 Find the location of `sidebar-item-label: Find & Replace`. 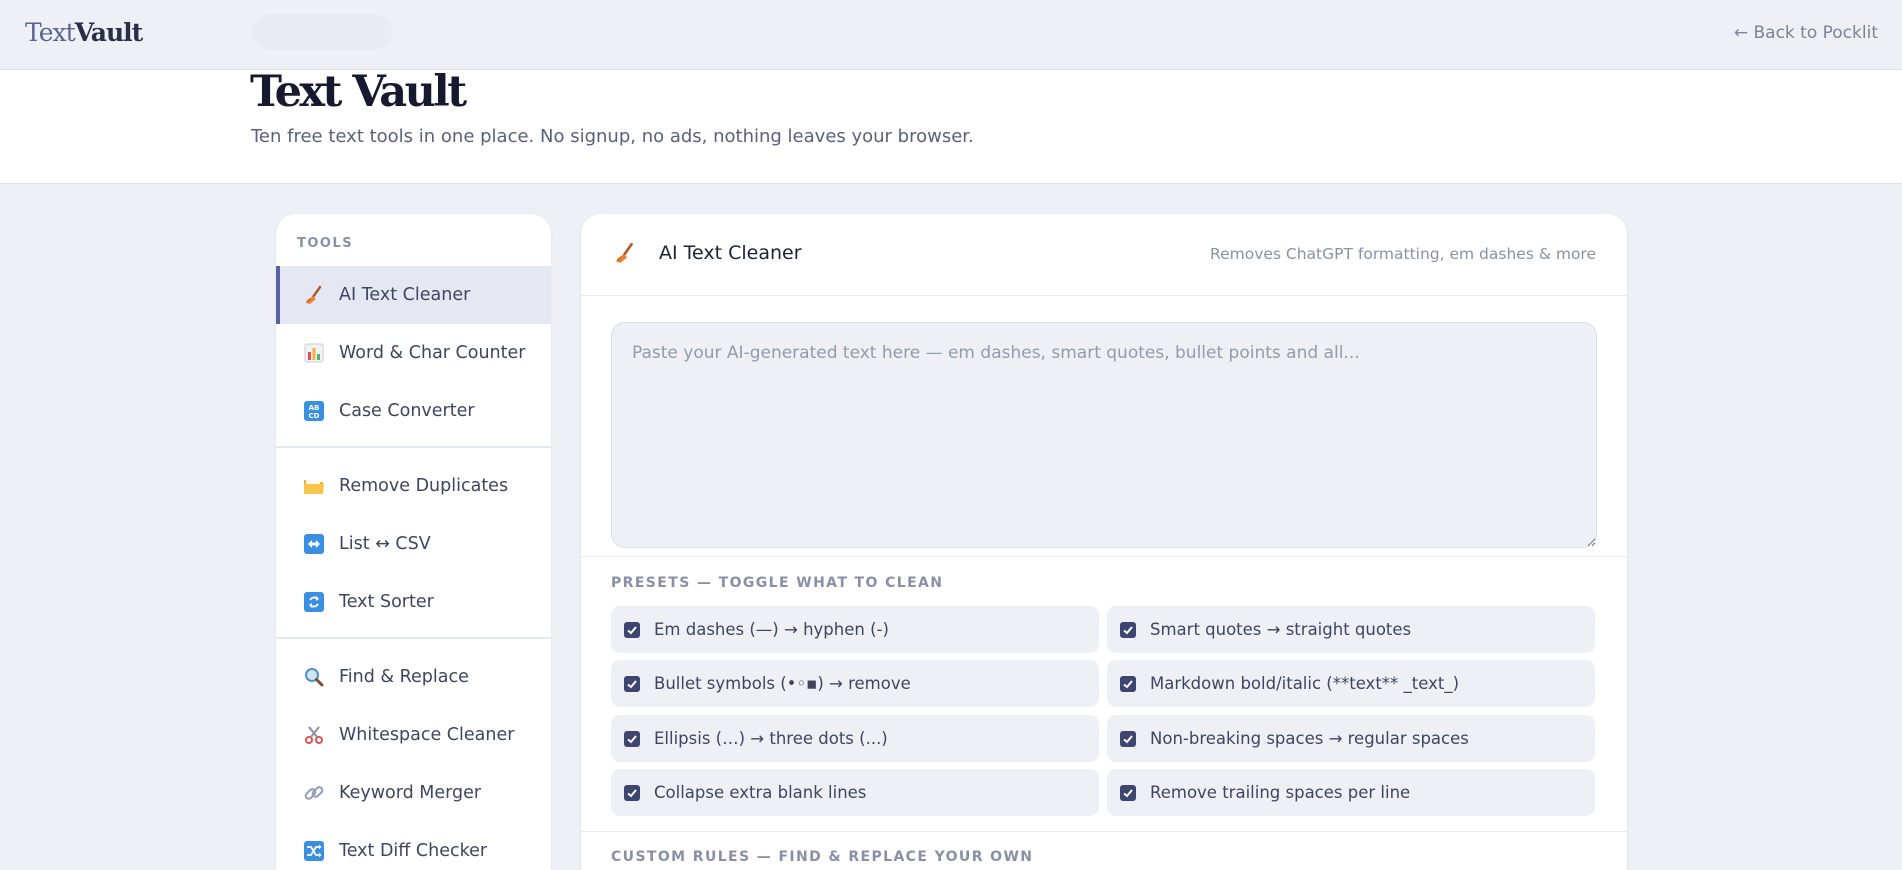

sidebar-item-label: Find & Replace is located at coordinates (404, 677).